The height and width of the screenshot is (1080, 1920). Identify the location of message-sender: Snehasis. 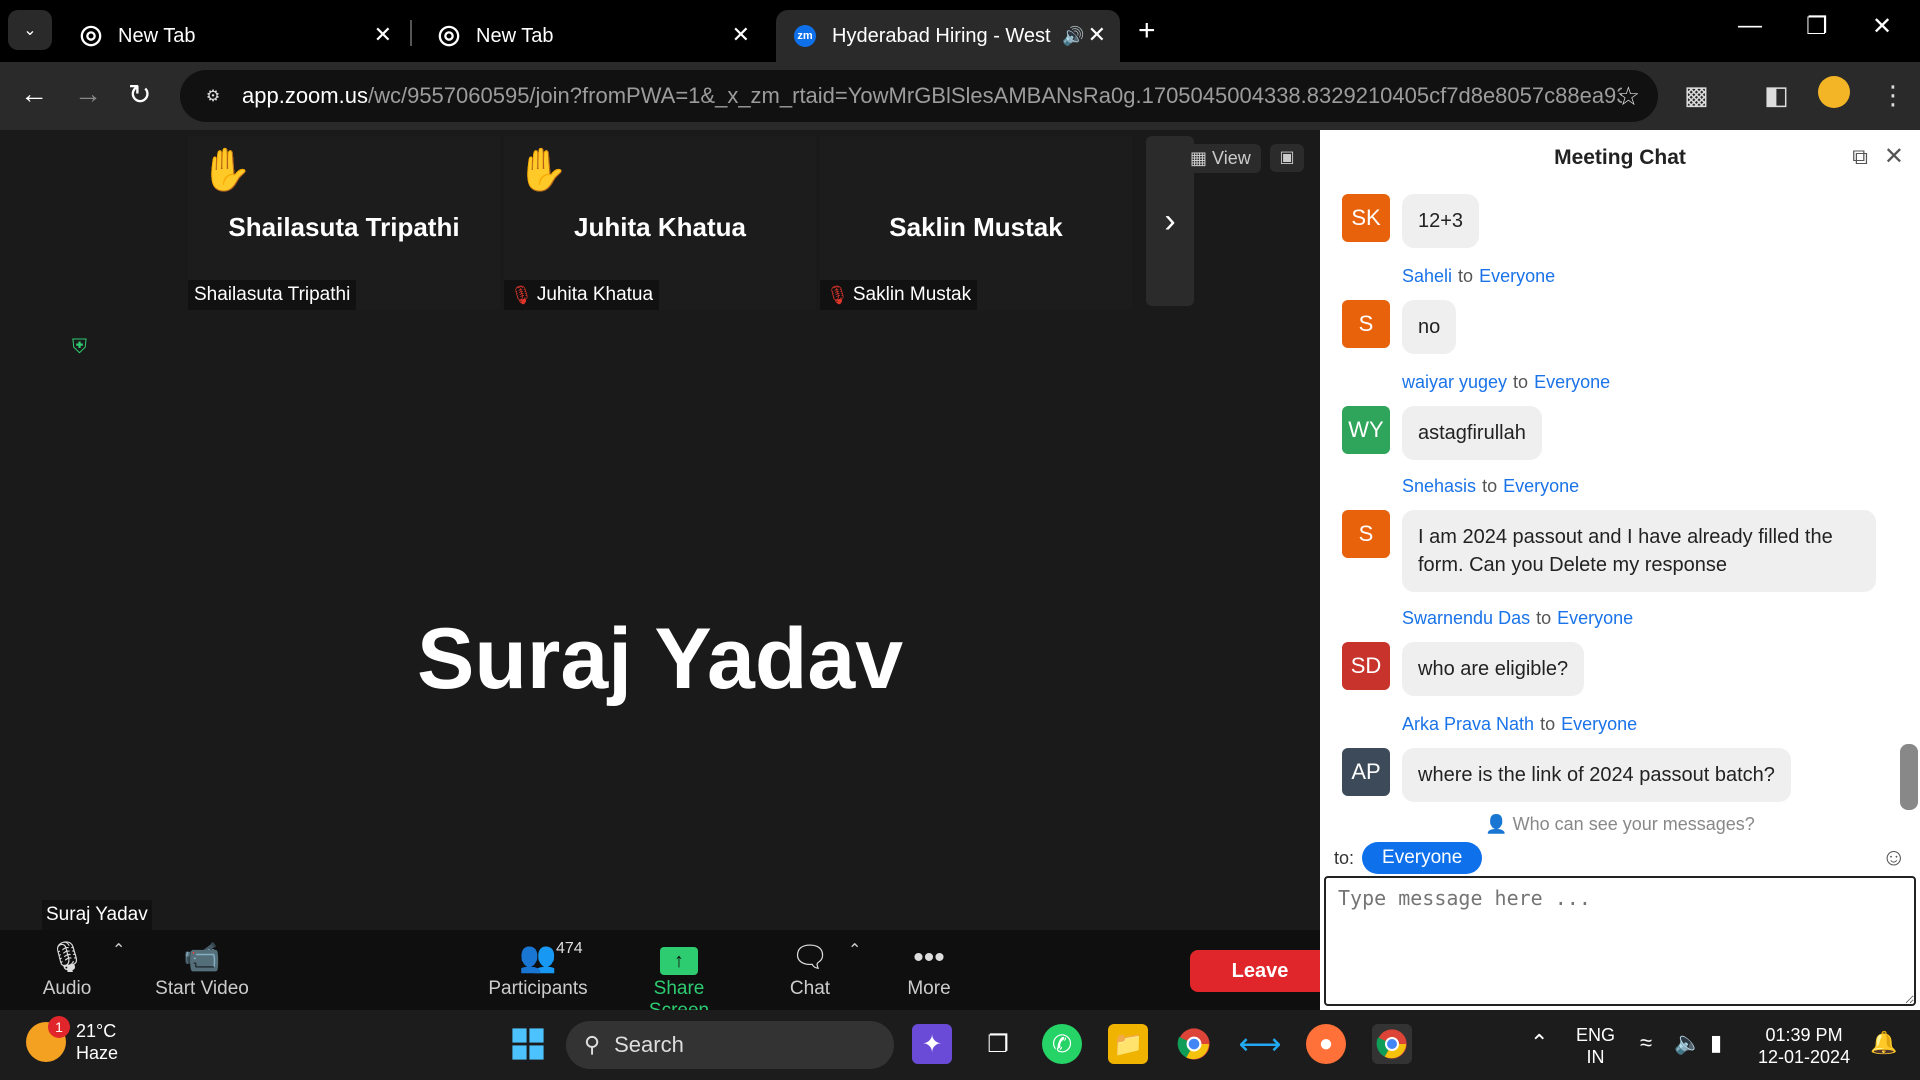
(1439, 486).